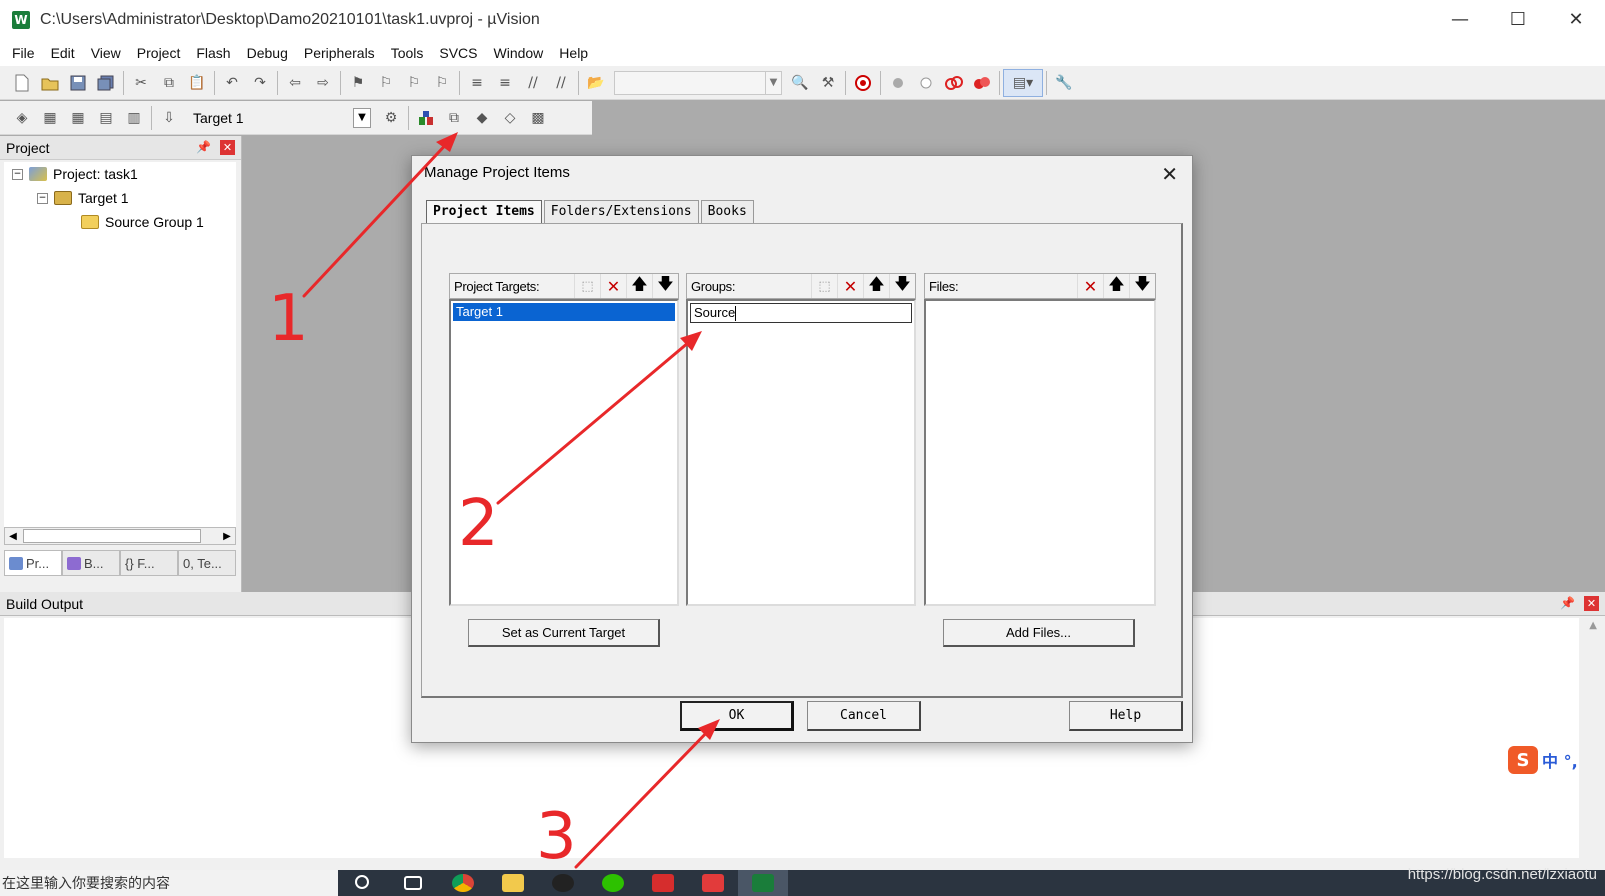 Image resolution: width=1605 pixels, height=896 pixels. What do you see at coordinates (169, 118) in the screenshot?
I see `download-load-icon: ⇩` at bounding box center [169, 118].